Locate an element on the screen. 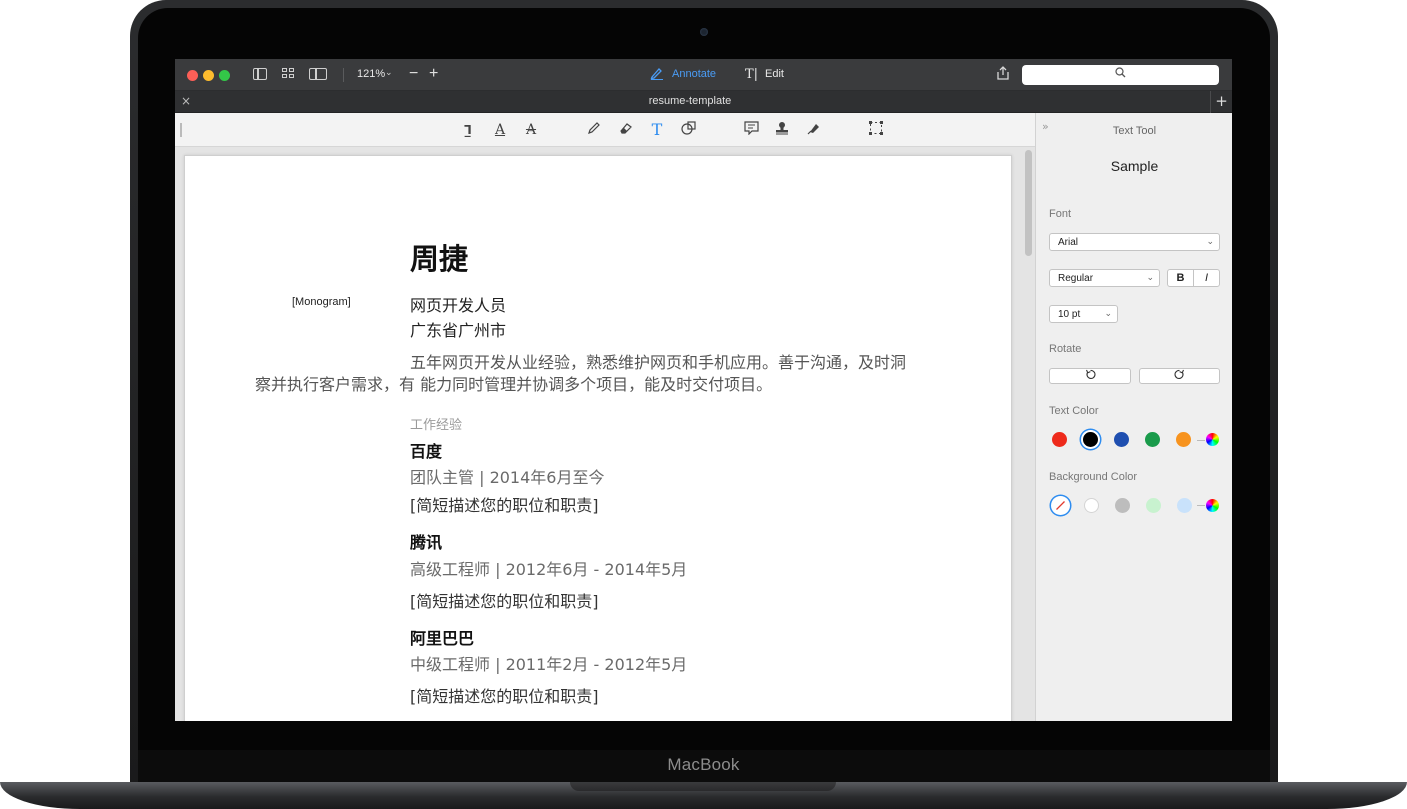 Image resolution: width=1407 pixels, height=809 pixels. window-titlebar: 121% ⌄ − + Annotate T| Edit is located at coordinates (703, 75).